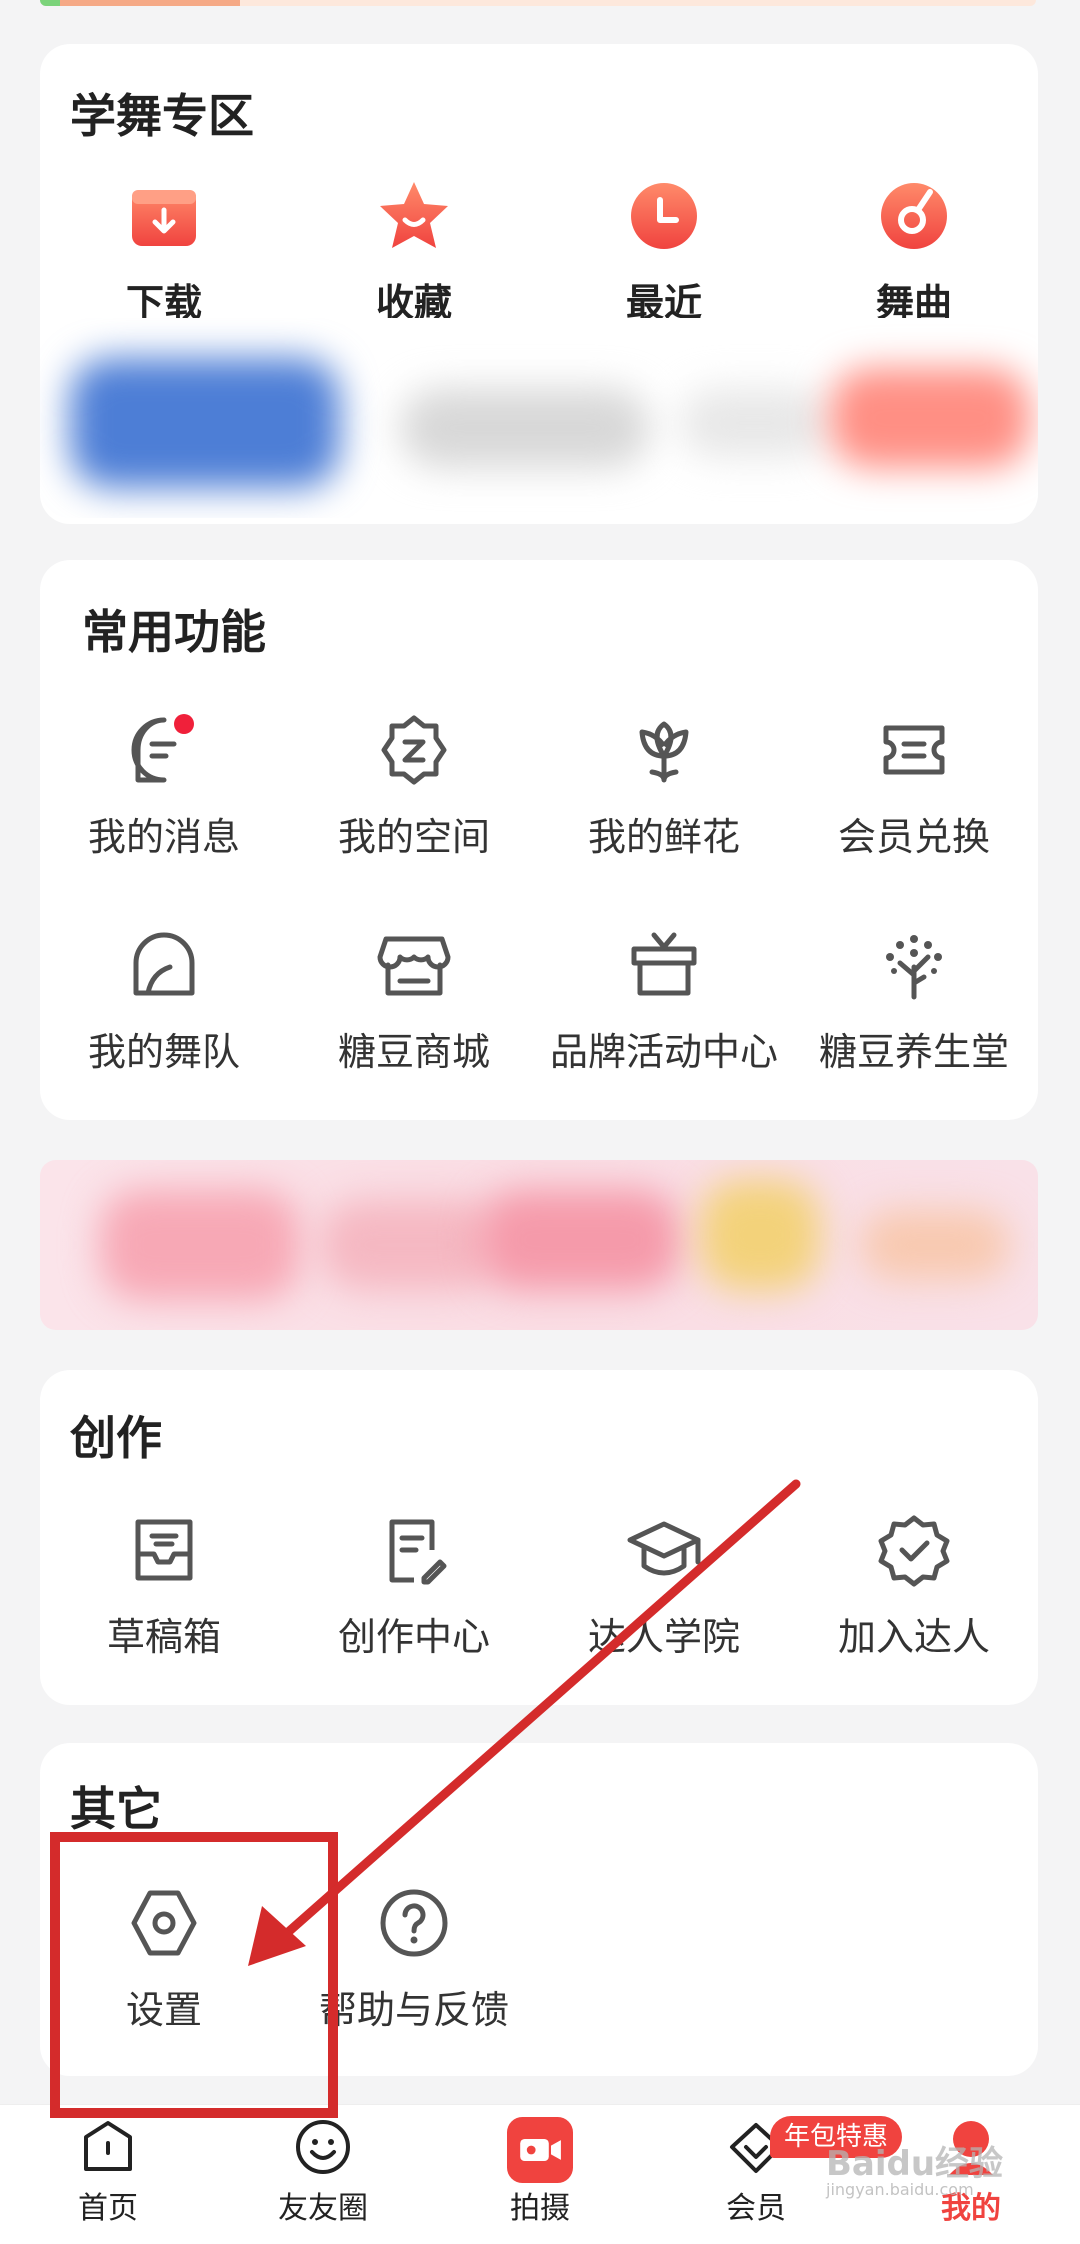 The image size is (1080, 2244). What do you see at coordinates (664, 1548) in the screenshot?
I see `graduation-cap-icon` at bounding box center [664, 1548].